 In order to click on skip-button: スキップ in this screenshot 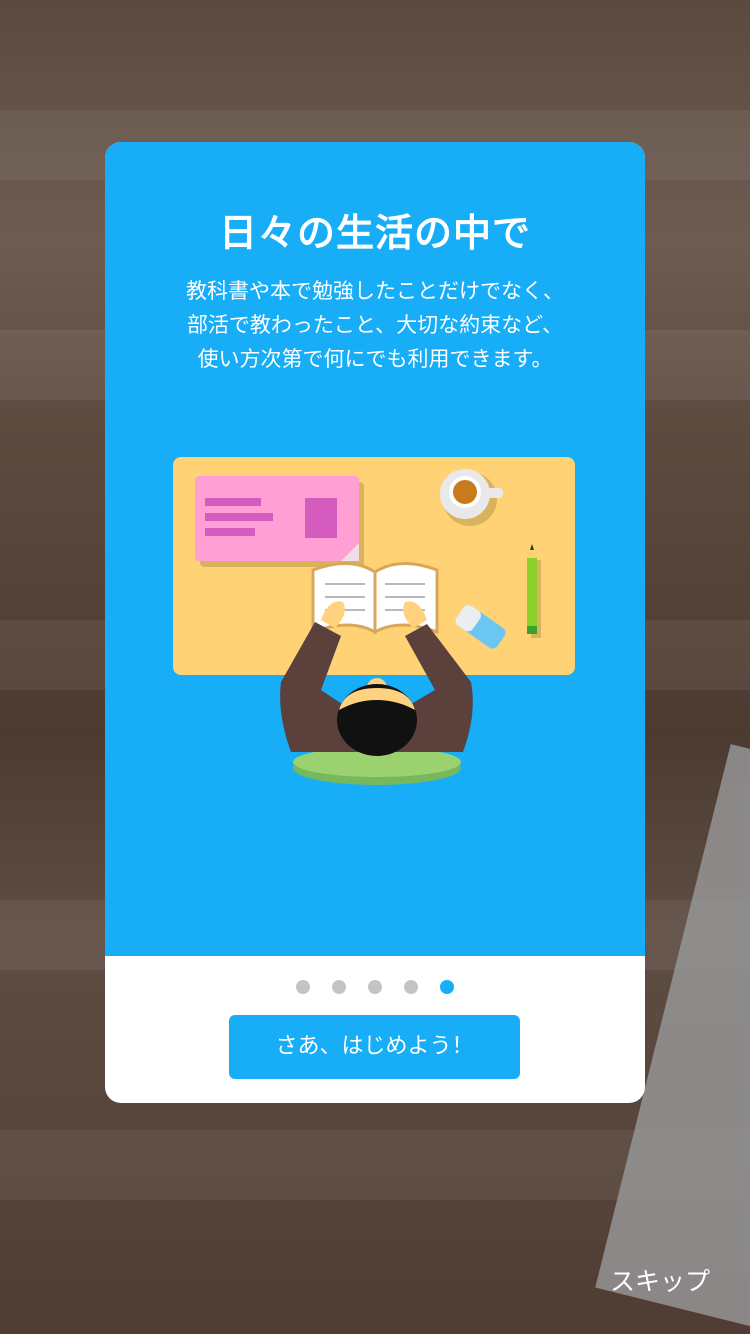, I will do `click(660, 1280)`.